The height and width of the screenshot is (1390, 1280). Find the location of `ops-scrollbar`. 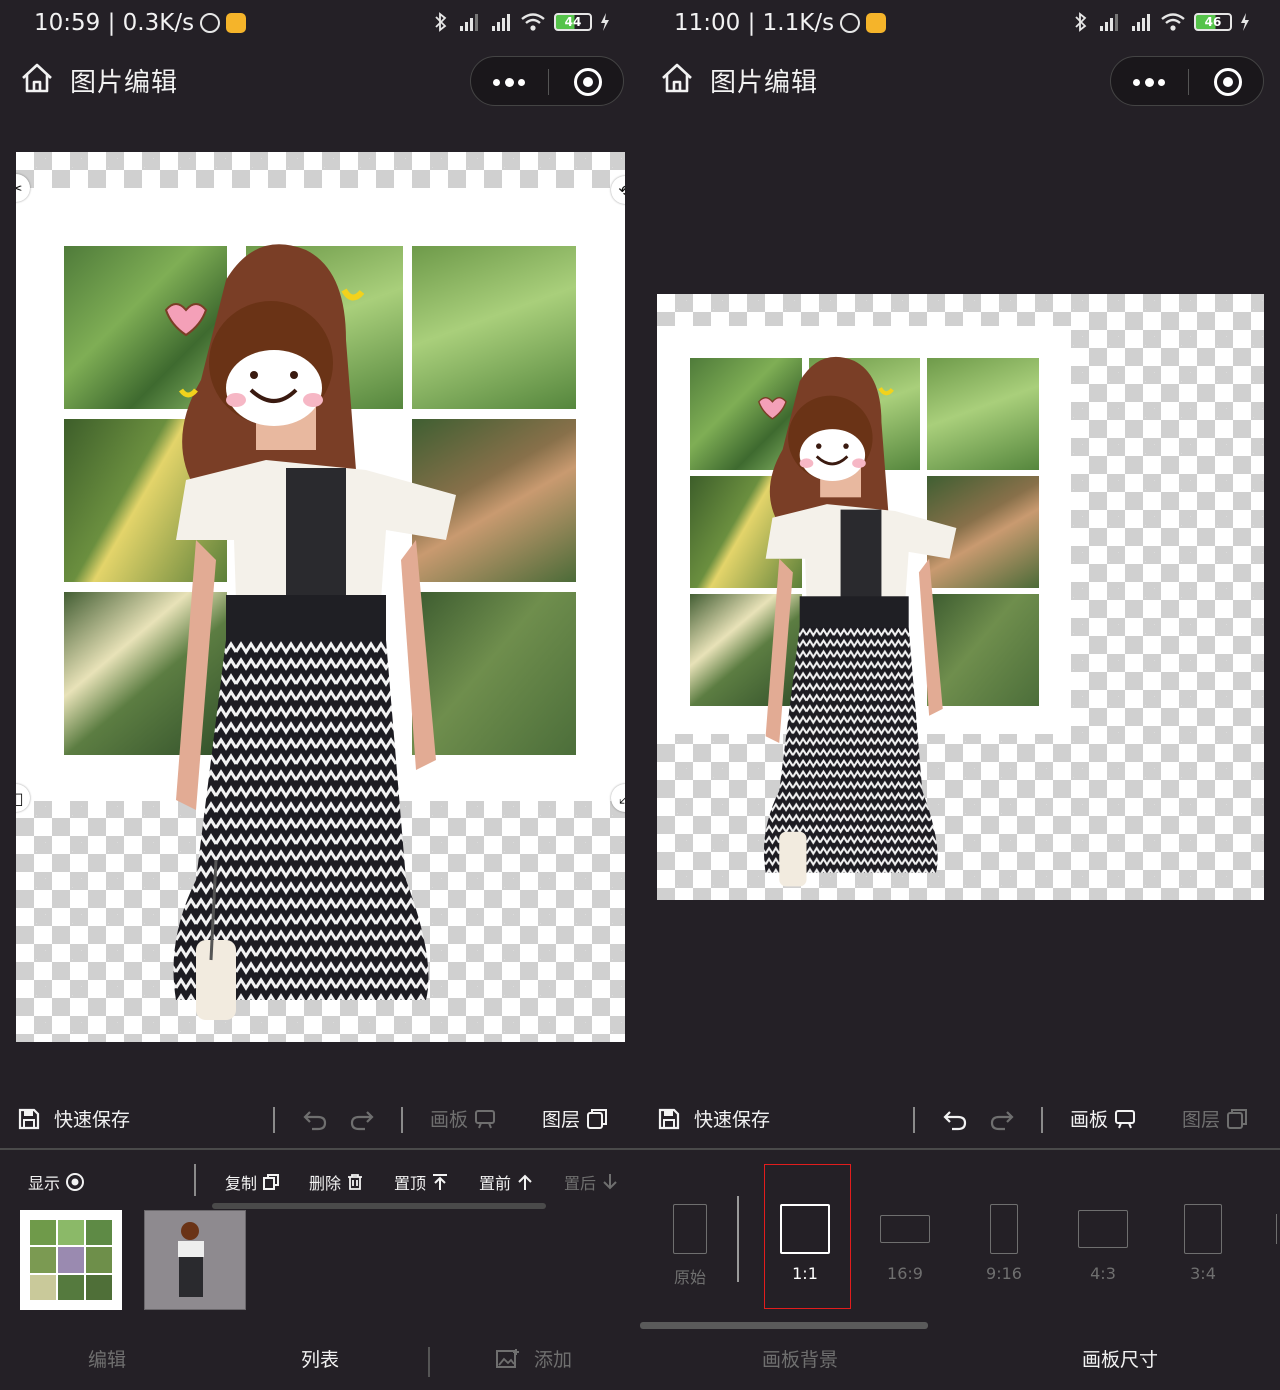

ops-scrollbar is located at coordinates (379, 1206).